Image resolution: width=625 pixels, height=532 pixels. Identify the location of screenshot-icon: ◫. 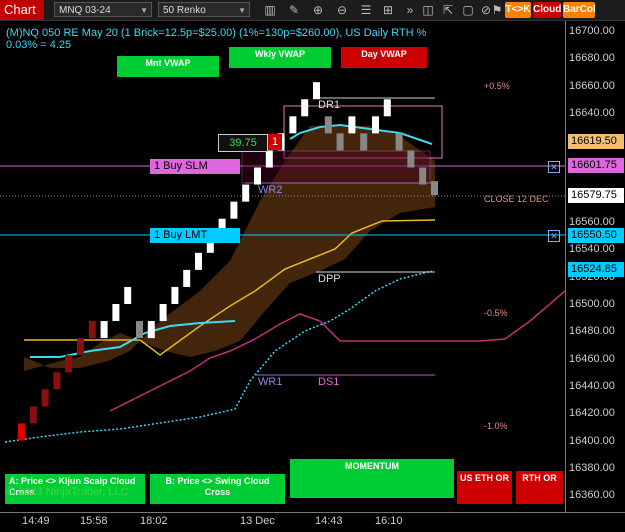
(428, 10).